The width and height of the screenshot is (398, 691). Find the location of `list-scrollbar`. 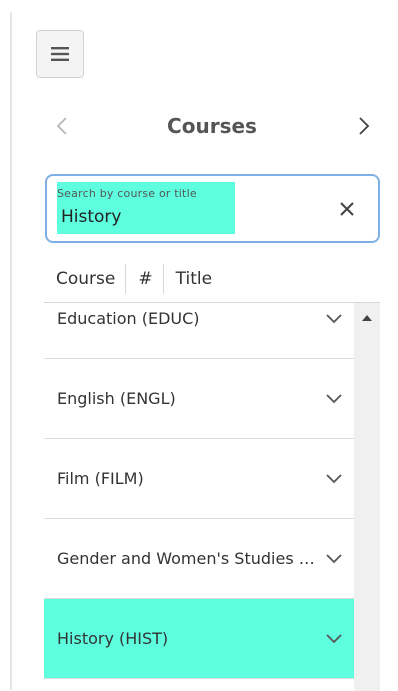

list-scrollbar is located at coordinates (367, 497).